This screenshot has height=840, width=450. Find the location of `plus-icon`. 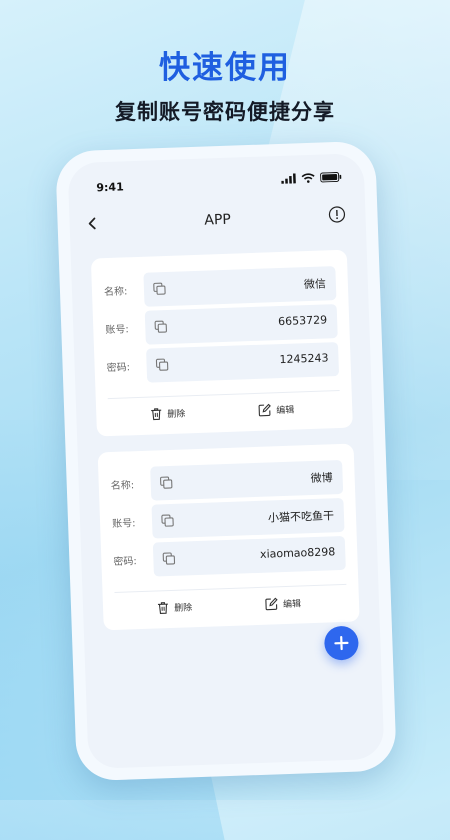

plus-icon is located at coordinates (341, 643).